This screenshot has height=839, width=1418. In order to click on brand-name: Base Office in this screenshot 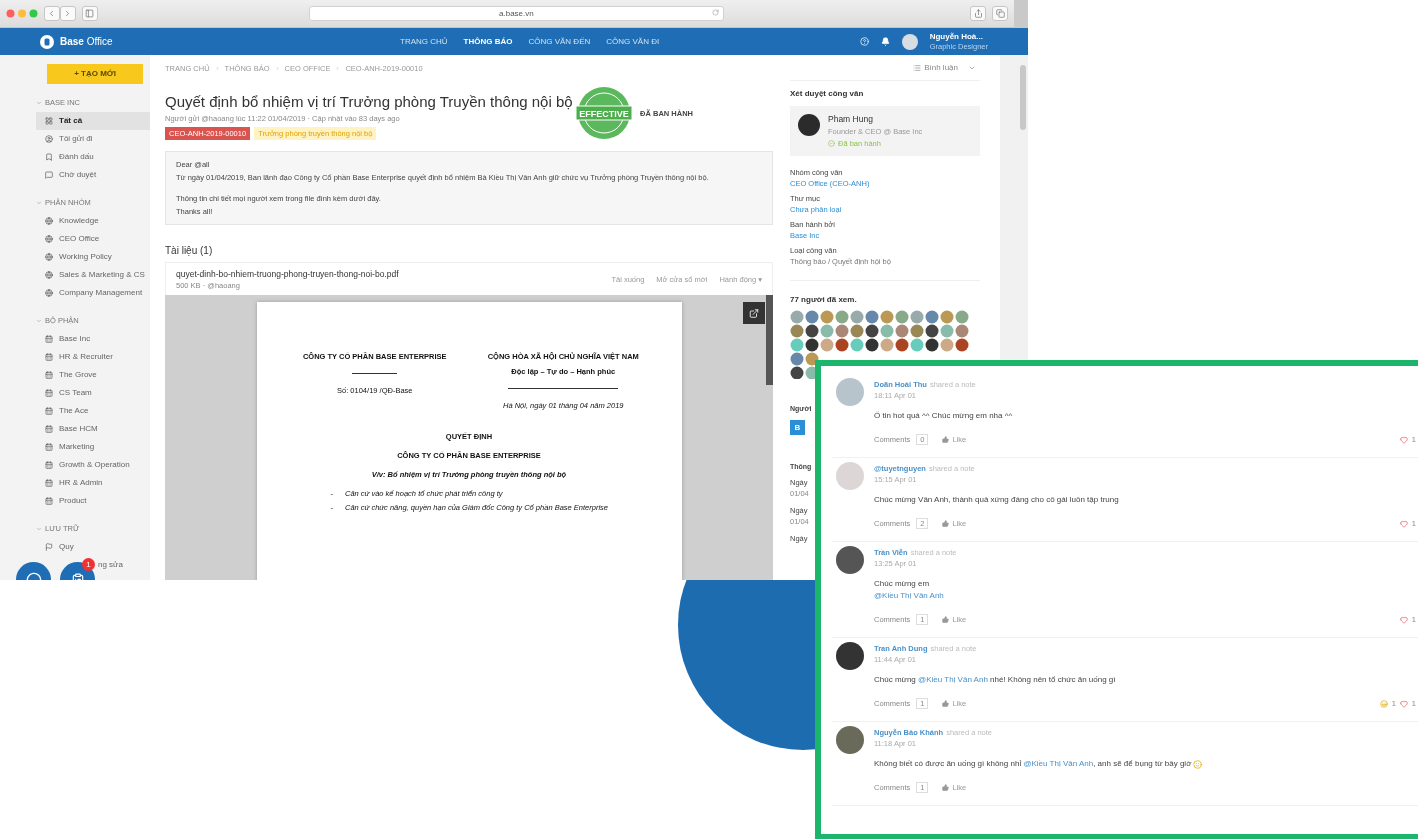, I will do `click(86, 41)`.